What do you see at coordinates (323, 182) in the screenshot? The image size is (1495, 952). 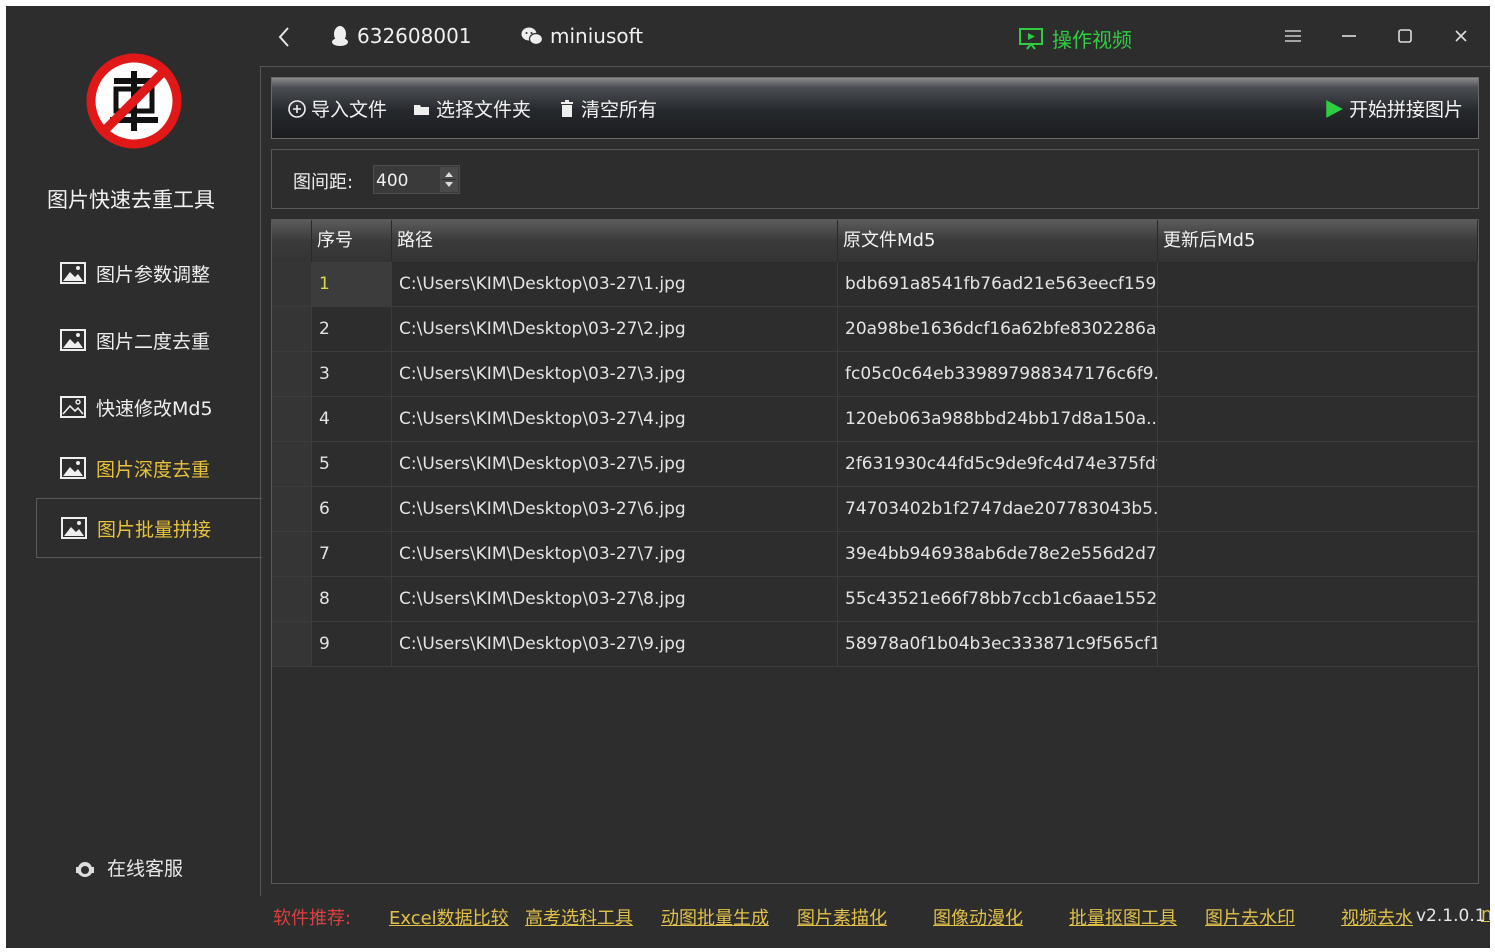 I see `spacing-label: 图间距:` at bounding box center [323, 182].